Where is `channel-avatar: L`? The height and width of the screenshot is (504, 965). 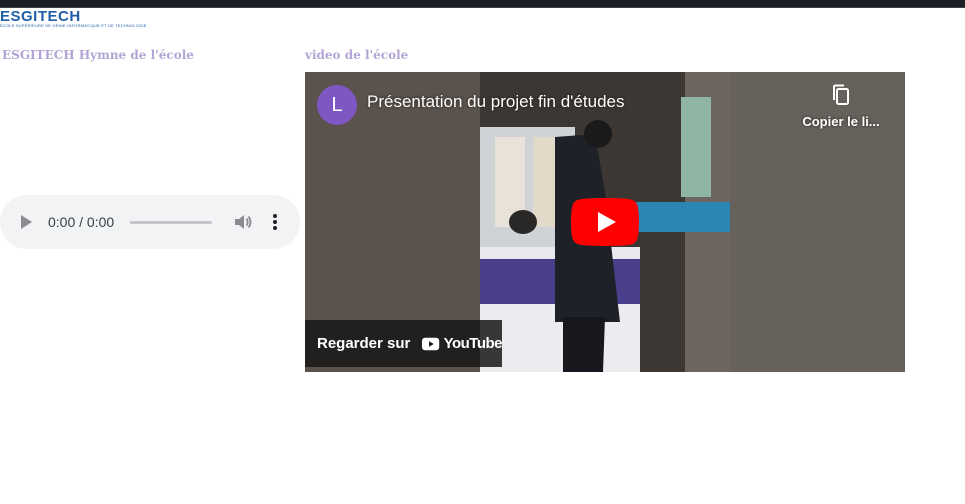 channel-avatar: L is located at coordinates (337, 105).